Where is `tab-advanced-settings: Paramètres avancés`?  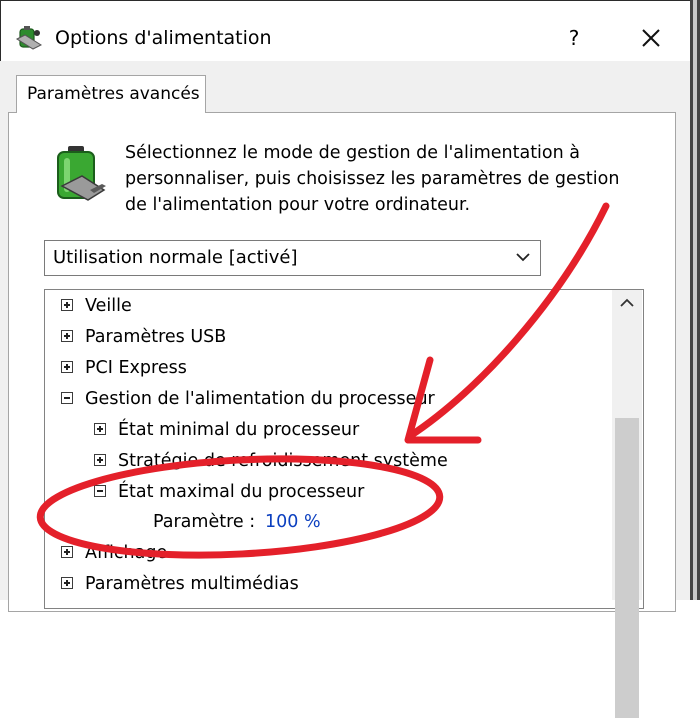 tab-advanced-settings: Paramètres avancés is located at coordinates (111, 94).